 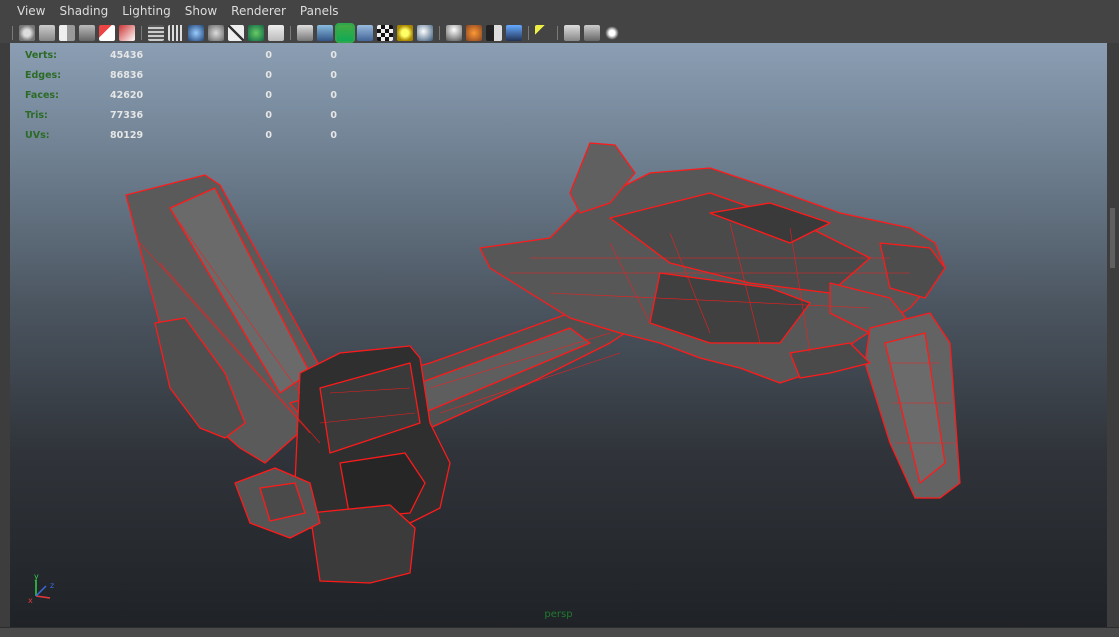 What do you see at coordinates (559, 632) in the screenshot?
I see `time-slider-strip` at bounding box center [559, 632].